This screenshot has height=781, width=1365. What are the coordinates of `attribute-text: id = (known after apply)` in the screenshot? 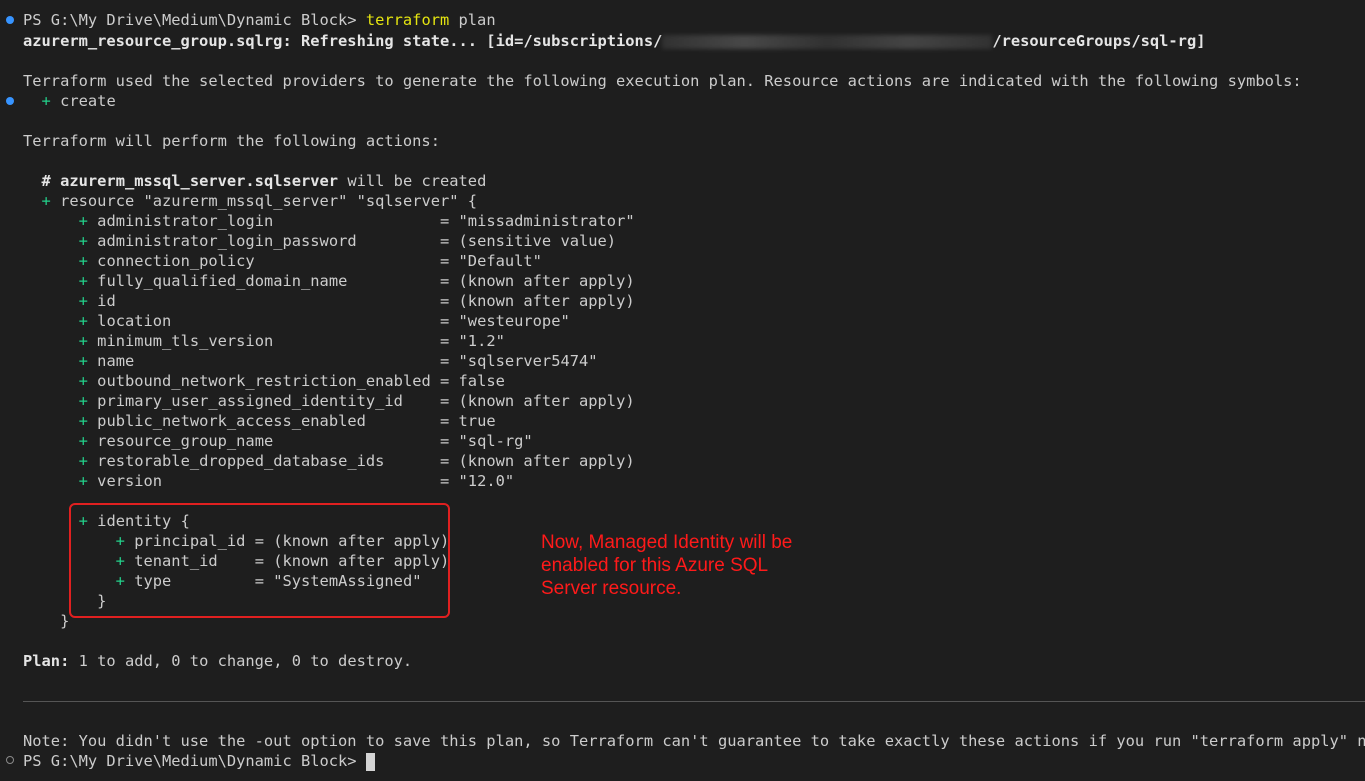 It's located at (366, 301).